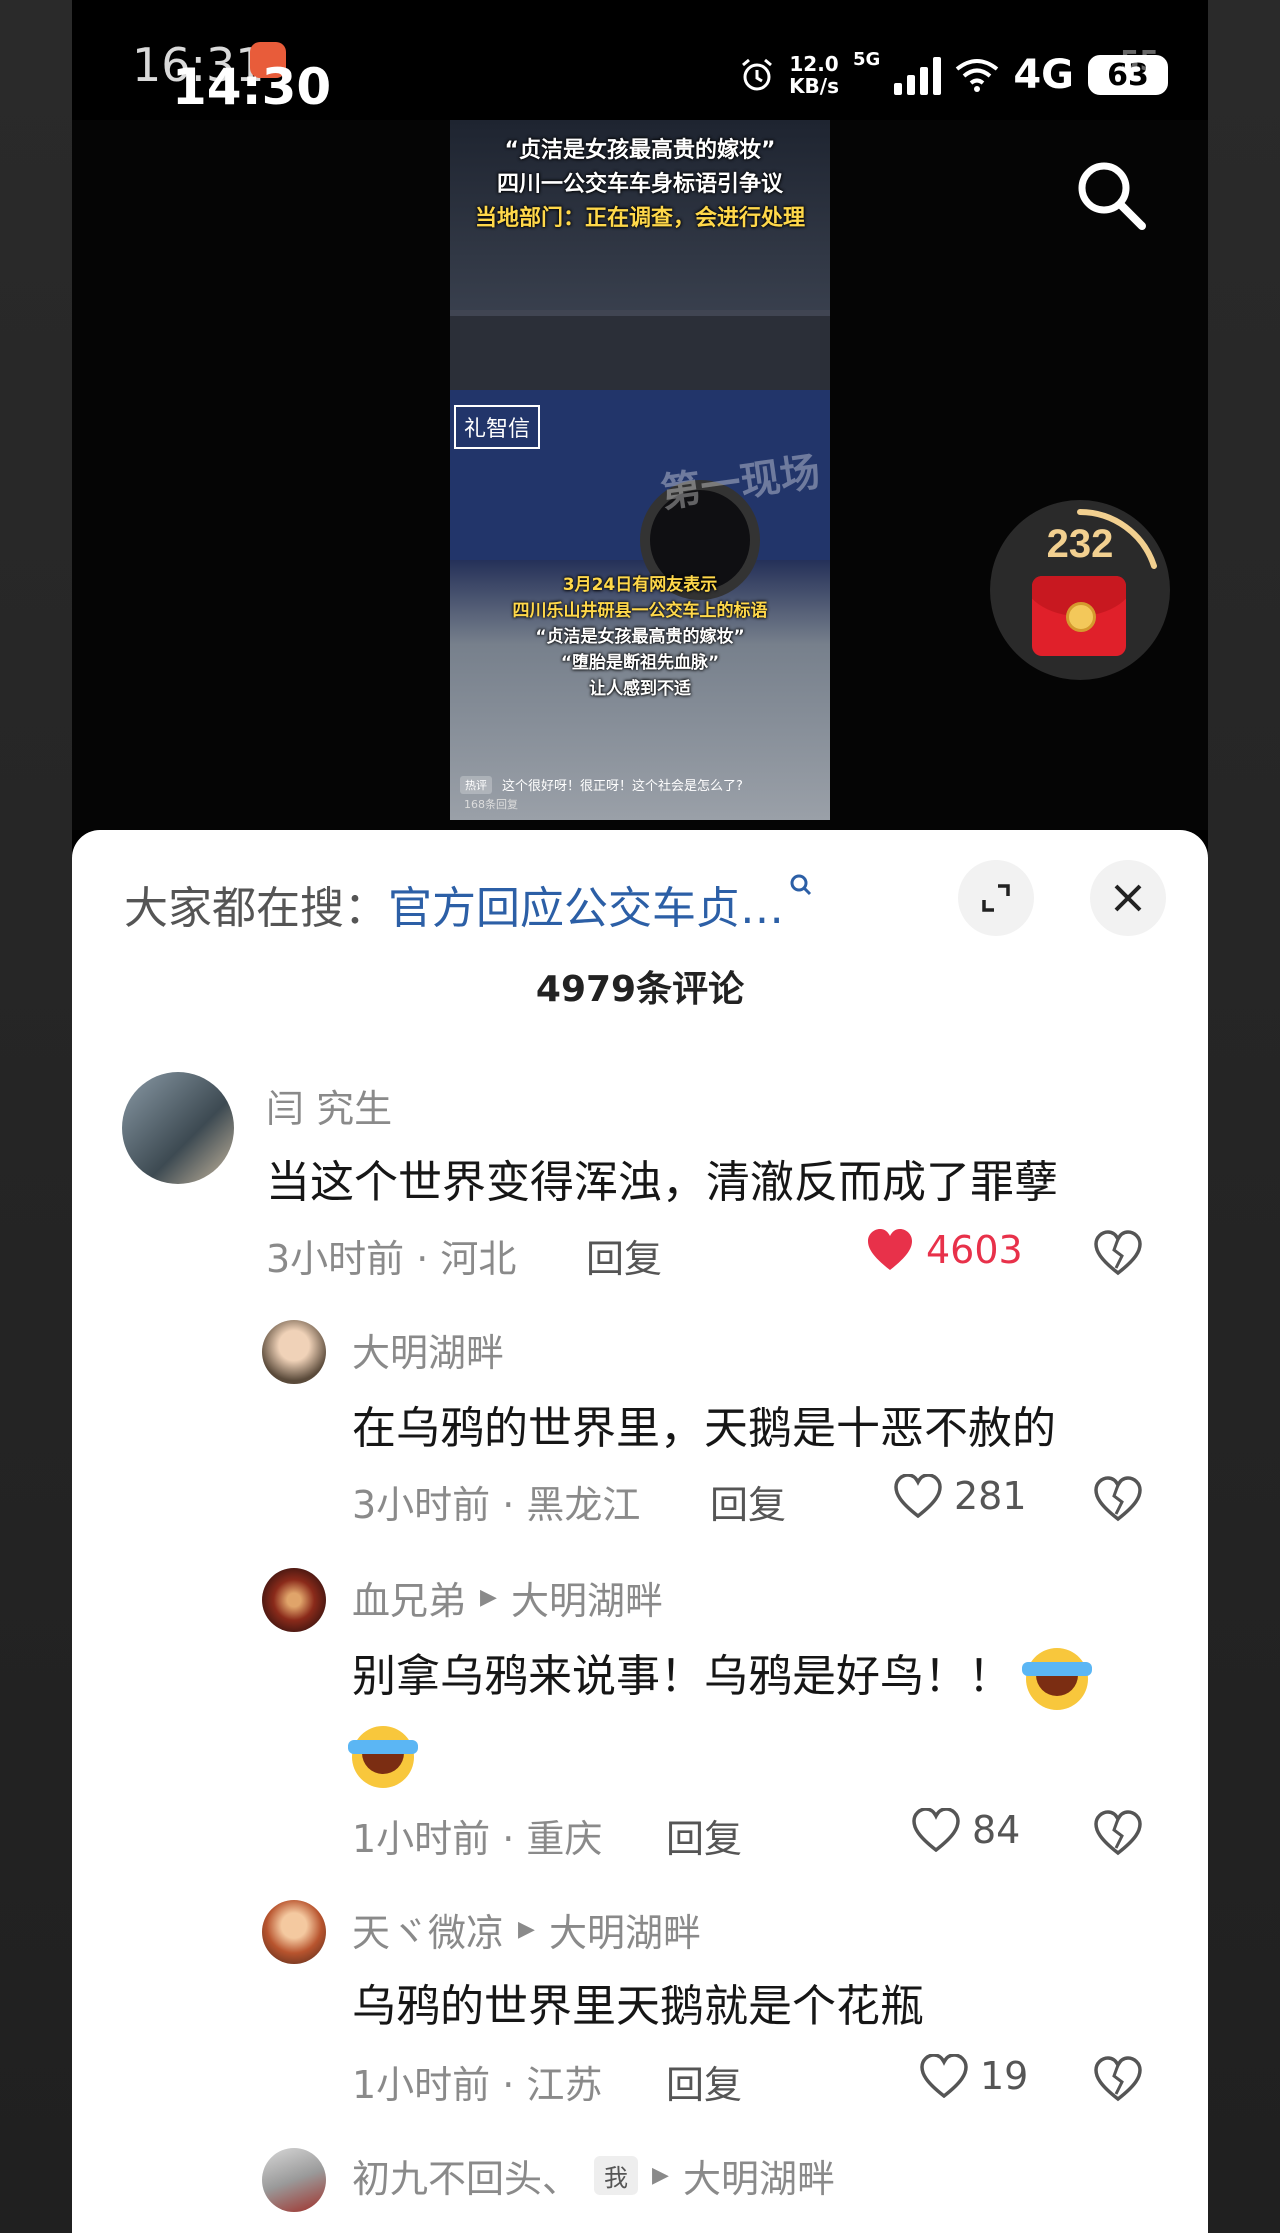  Describe the element at coordinates (476, 784) in the screenshot. I see `hot-comment-tag: 热评` at that location.